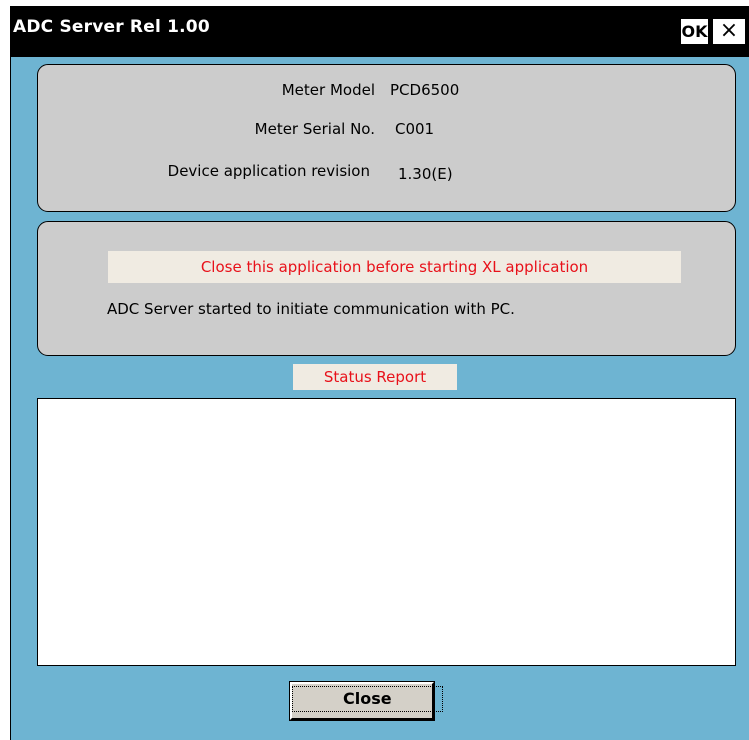 The image size is (749, 740). Describe the element at coordinates (729, 31) in the screenshot. I see `close-icon: ×` at that location.